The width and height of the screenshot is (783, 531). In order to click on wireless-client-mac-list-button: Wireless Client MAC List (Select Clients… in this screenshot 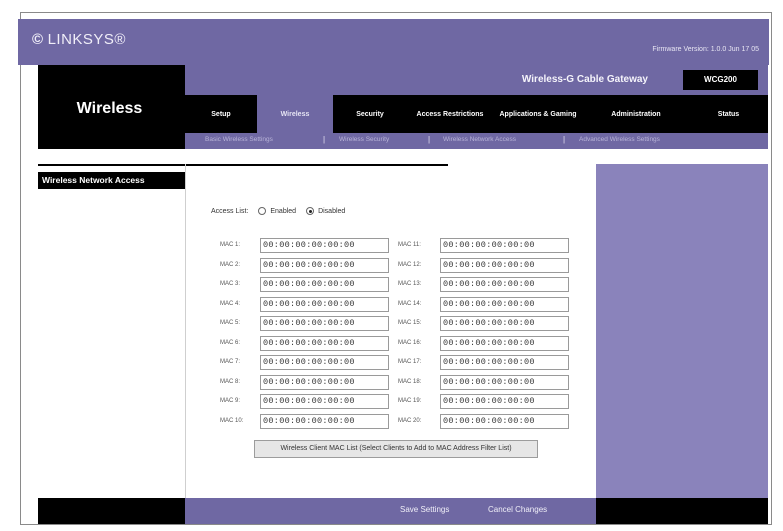, I will do `click(396, 449)`.